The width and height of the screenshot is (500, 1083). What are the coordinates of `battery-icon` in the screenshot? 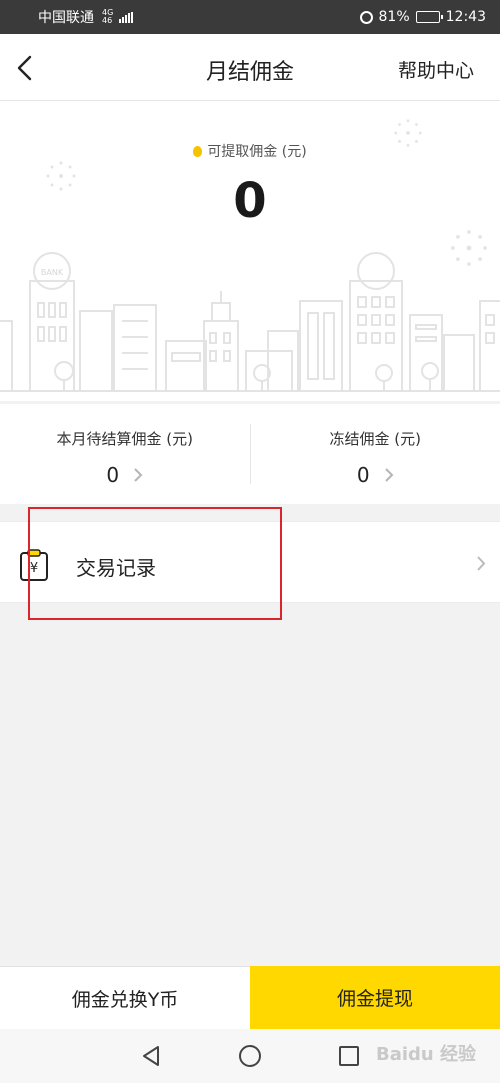 It's located at (429, 17).